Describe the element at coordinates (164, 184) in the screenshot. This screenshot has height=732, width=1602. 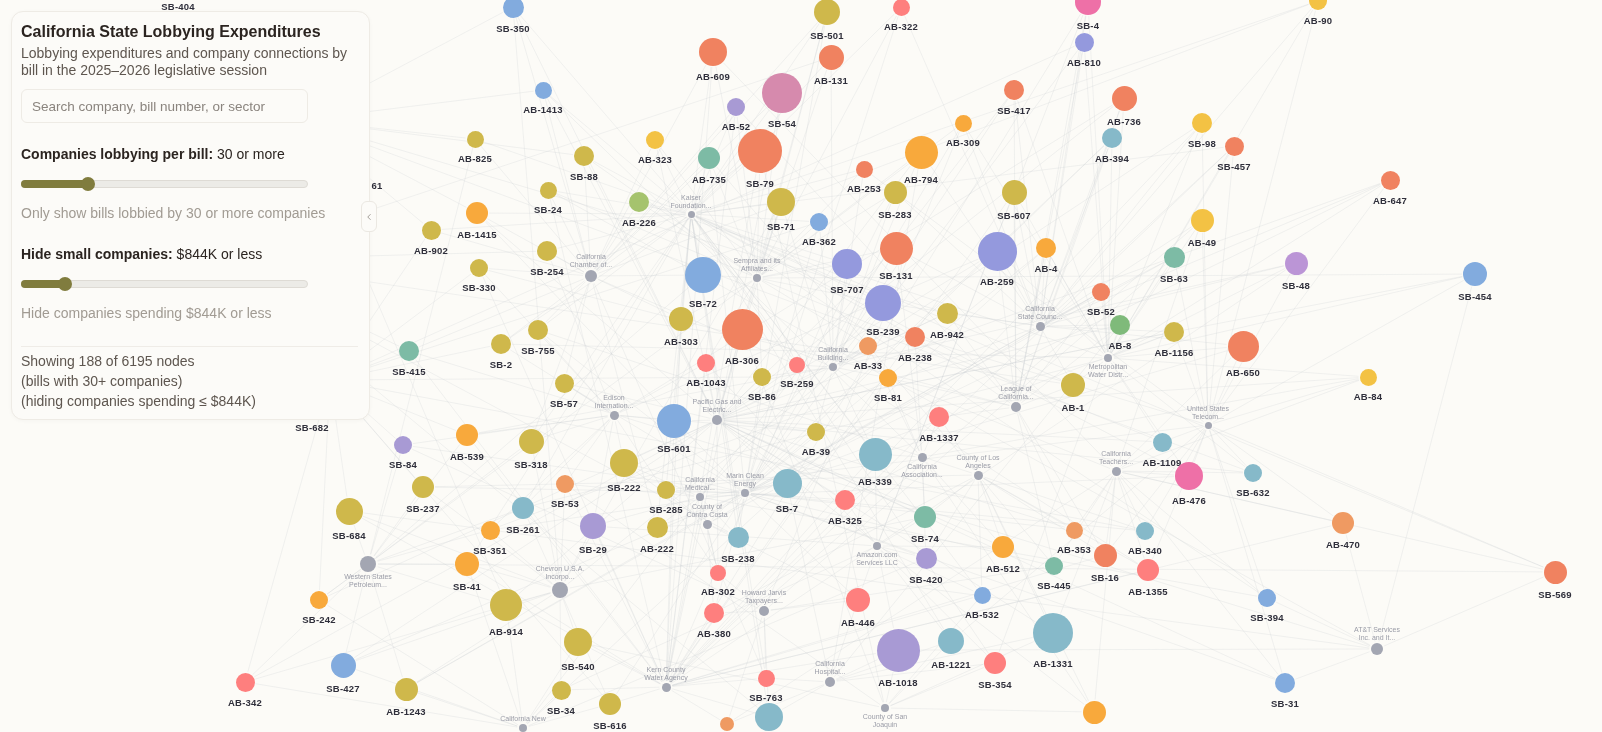
I see `slider-track` at that location.